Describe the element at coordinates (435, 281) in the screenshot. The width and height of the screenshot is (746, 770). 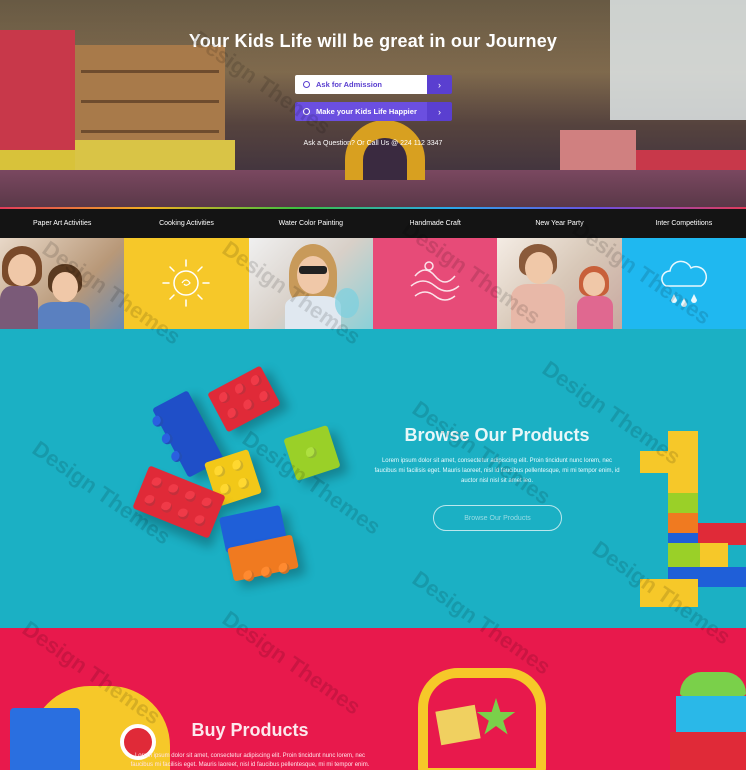
I see `waves-icon` at that location.